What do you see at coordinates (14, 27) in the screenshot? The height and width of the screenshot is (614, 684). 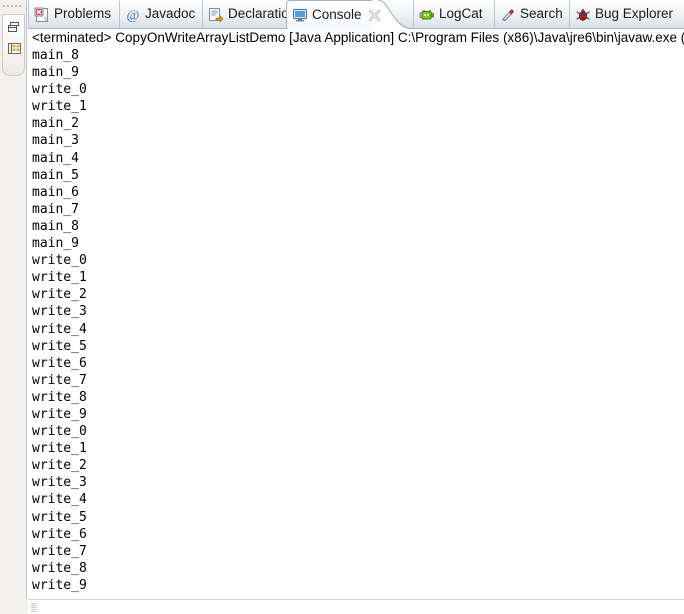 I see `restore-view-icon` at bounding box center [14, 27].